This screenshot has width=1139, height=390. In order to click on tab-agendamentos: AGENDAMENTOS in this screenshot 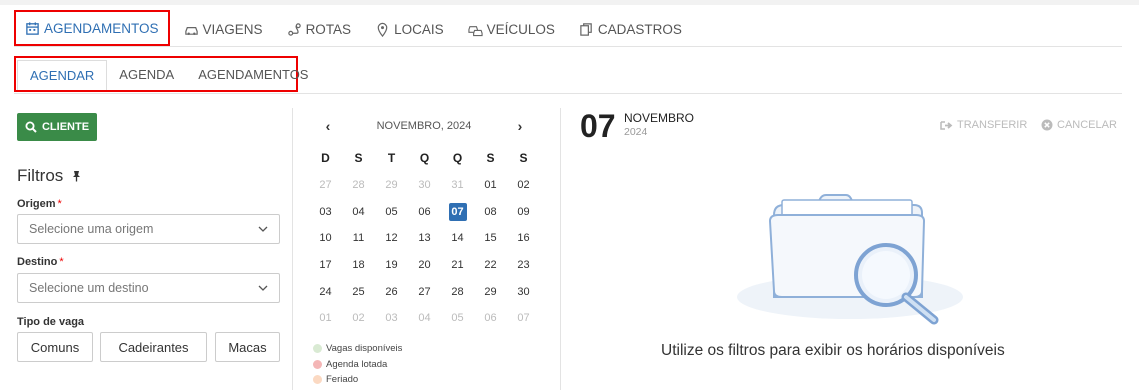, I will do `click(253, 74)`.